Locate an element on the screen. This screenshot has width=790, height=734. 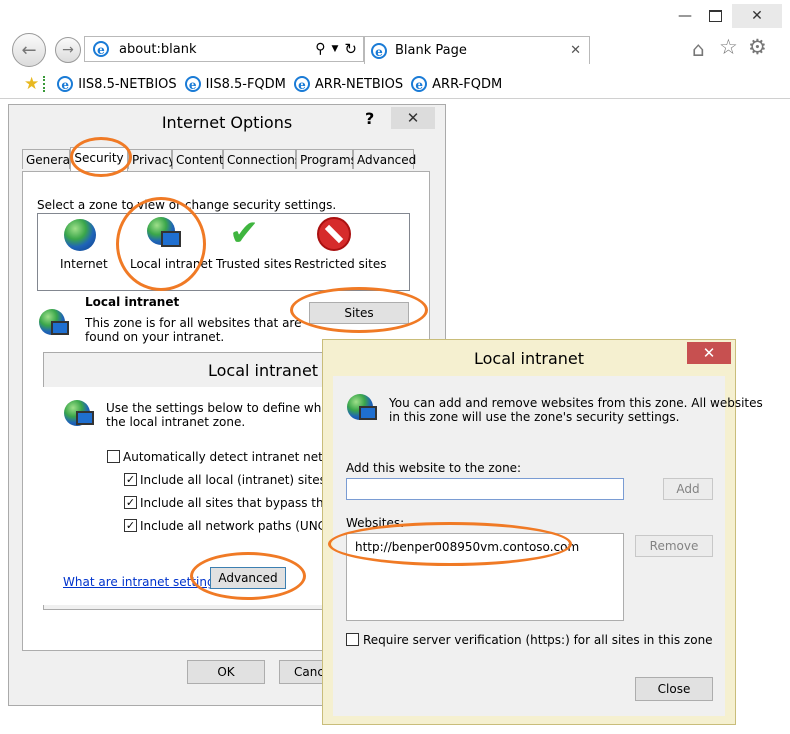
tab-close-icon: ✕ is located at coordinates (575, 50).